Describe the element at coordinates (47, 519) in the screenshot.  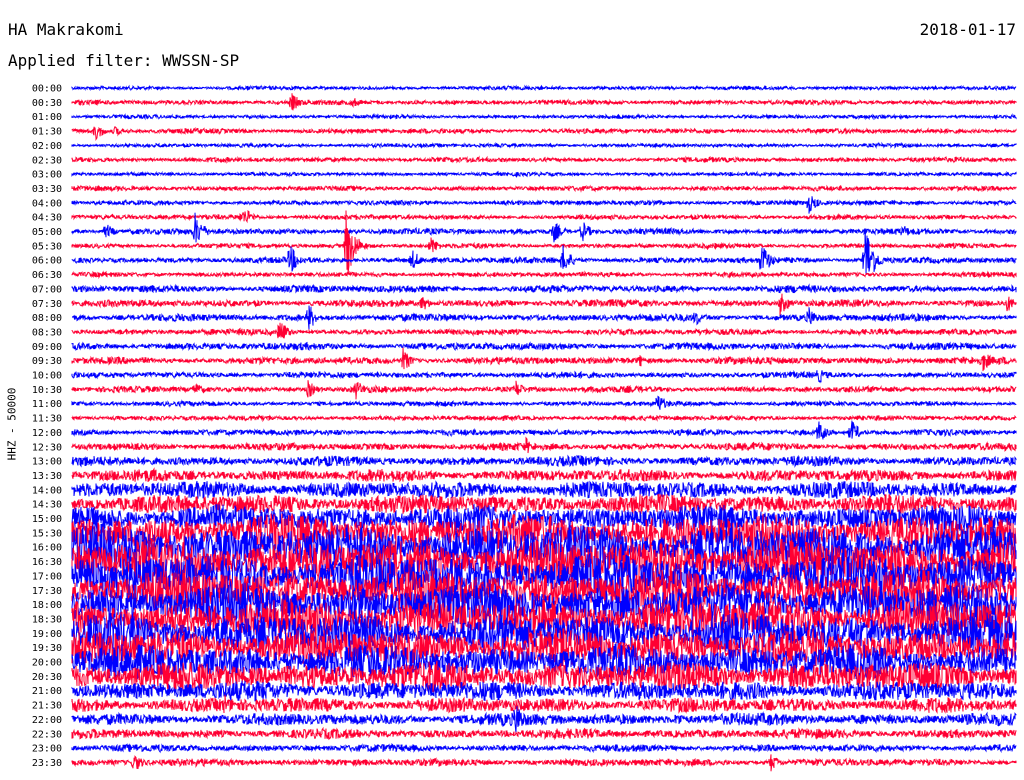
I see `time-label: 15:00` at that location.